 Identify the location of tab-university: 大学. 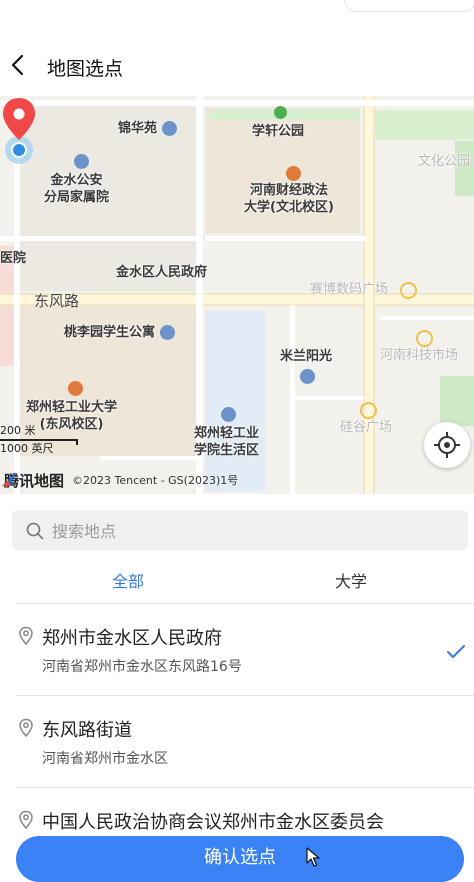
(351, 580).